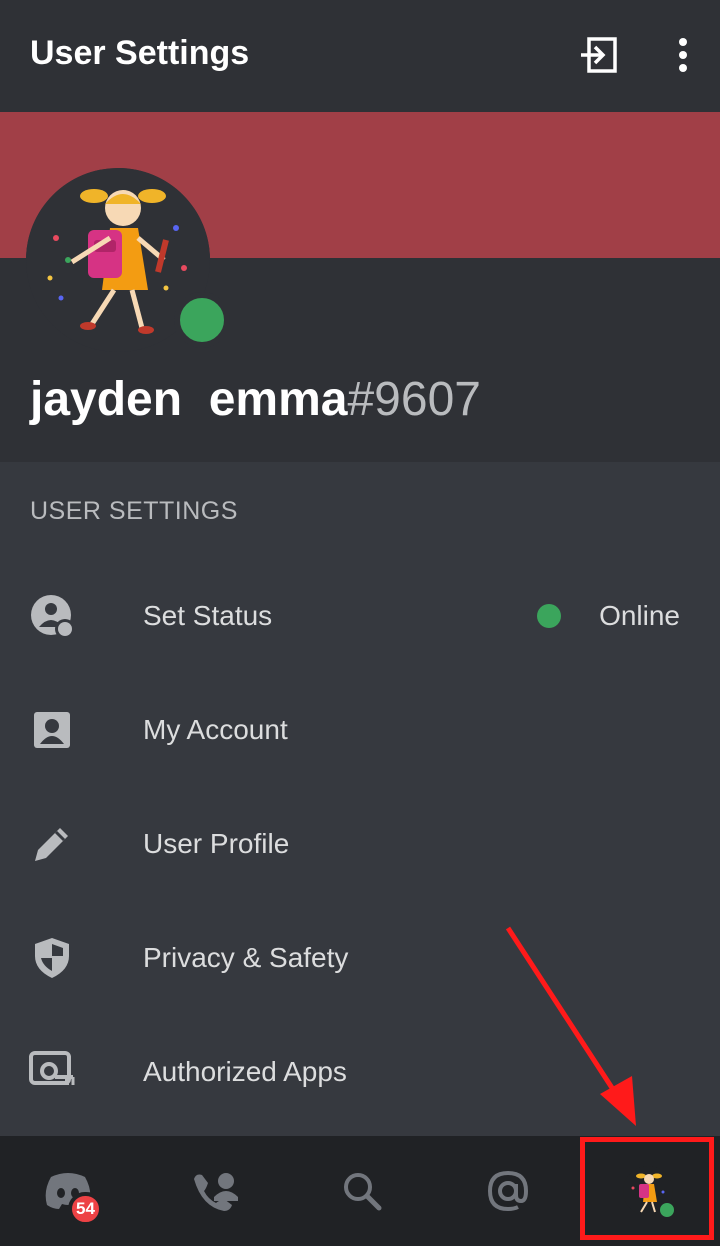  I want to click on menu-item-my-account: My Account, so click(360, 730).